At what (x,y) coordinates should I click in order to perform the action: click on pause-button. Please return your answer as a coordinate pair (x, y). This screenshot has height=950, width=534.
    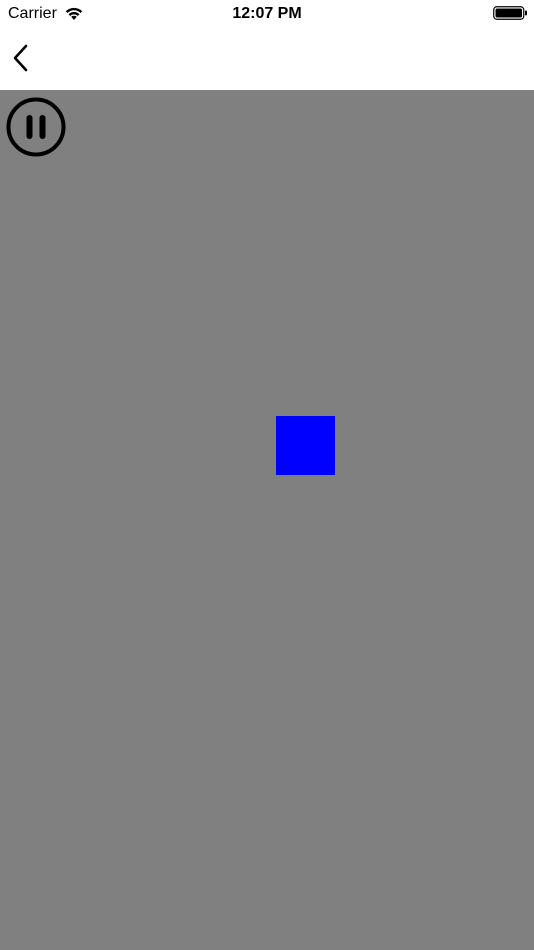
    Looking at the image, I should click on (36, 127).